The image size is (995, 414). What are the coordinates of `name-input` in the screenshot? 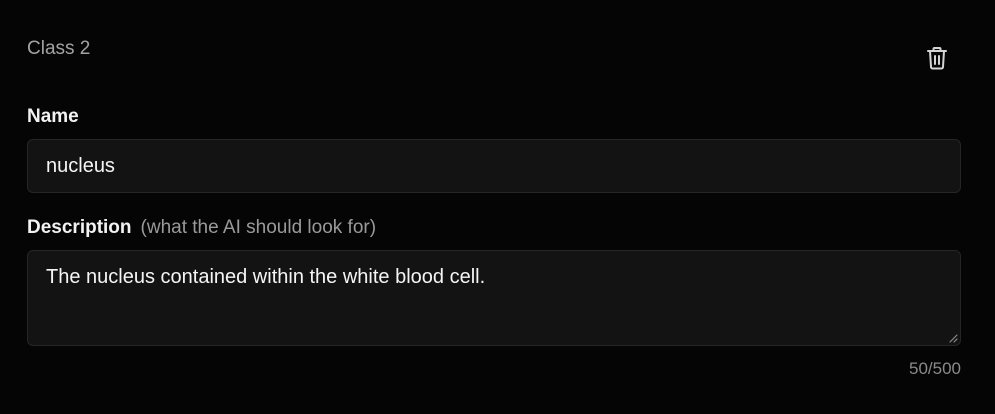 It's located at (494, 166).